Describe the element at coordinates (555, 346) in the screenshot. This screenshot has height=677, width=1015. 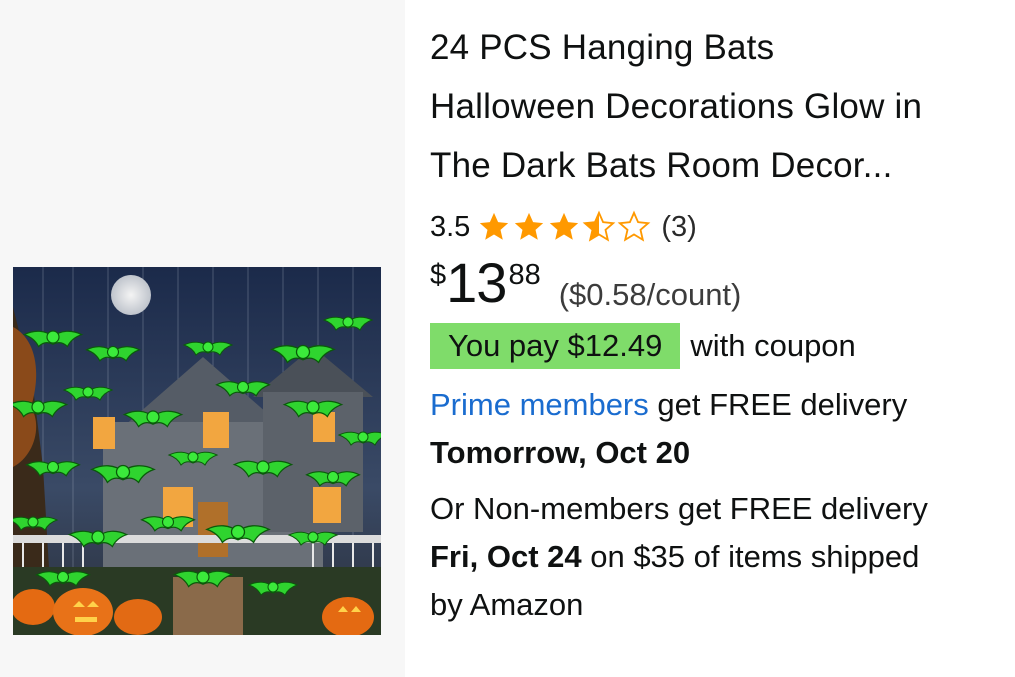
I see `coupon-badge: You pay $12.49` at that location.